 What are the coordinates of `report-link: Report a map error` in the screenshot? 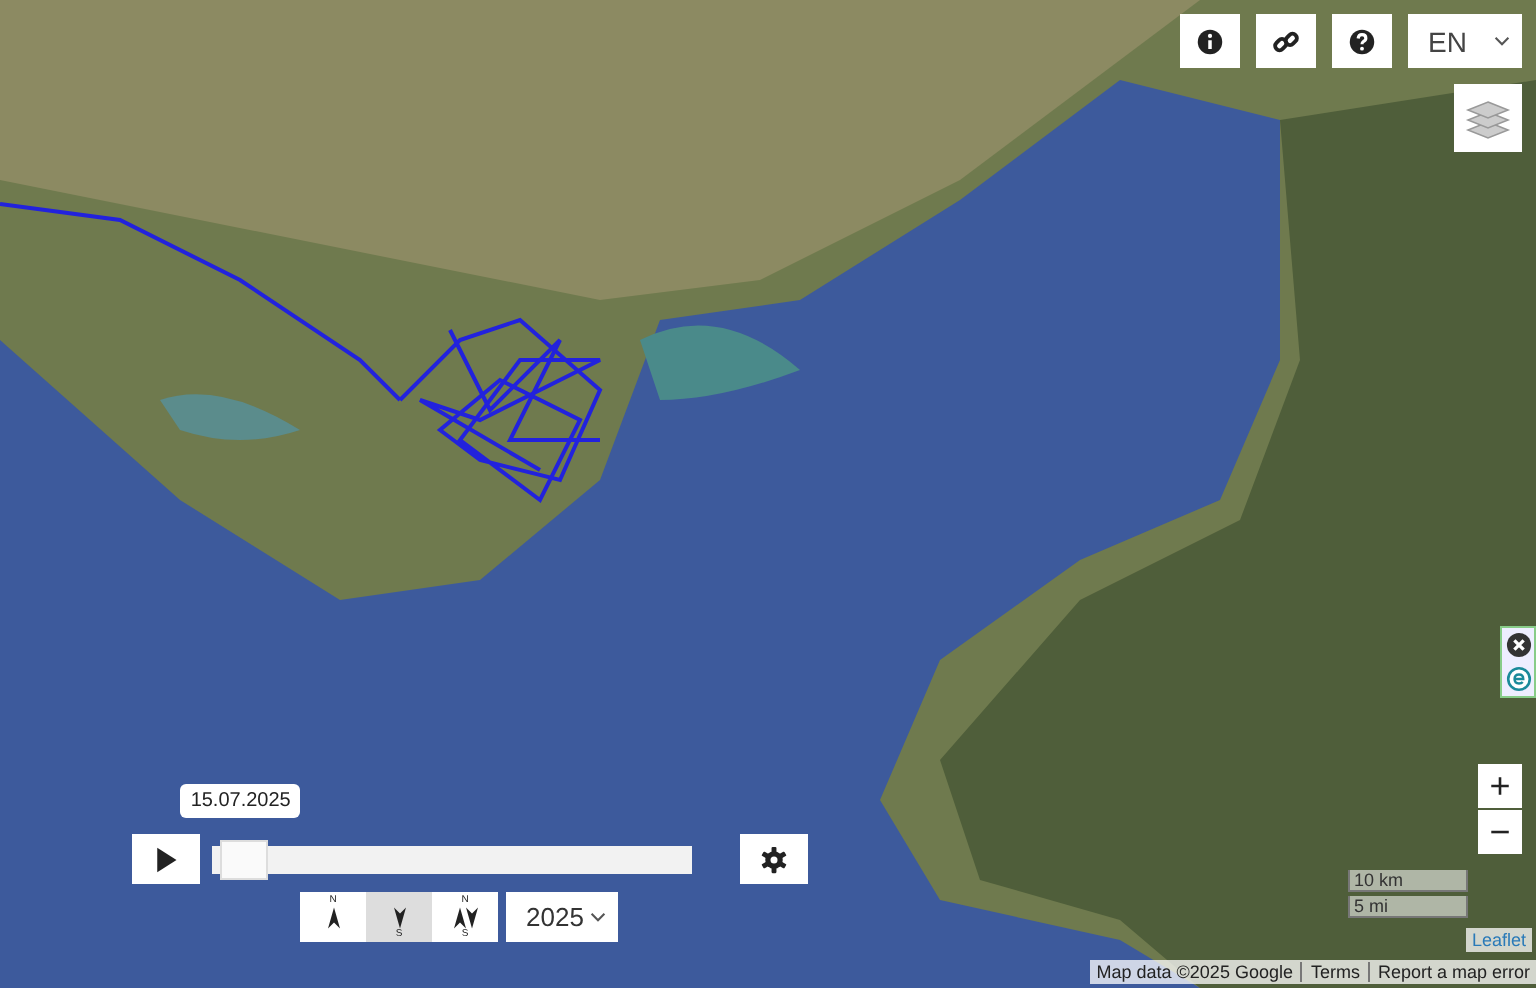 It's located at (1448, 972).